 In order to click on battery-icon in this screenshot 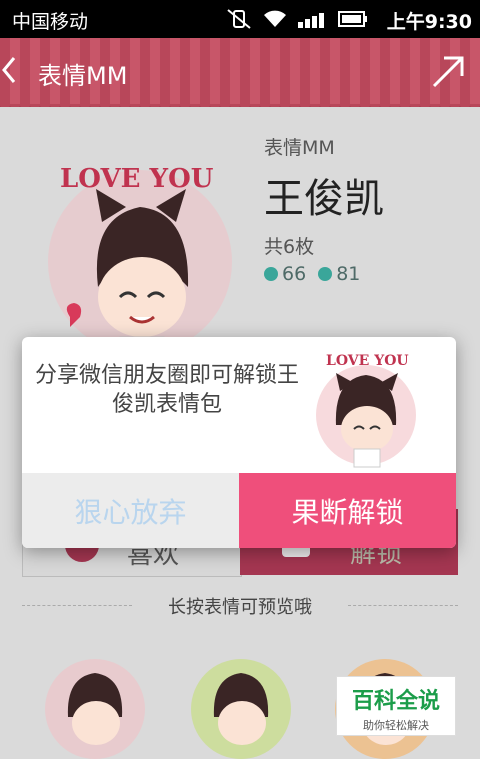, I will do `click(352, 19)`.